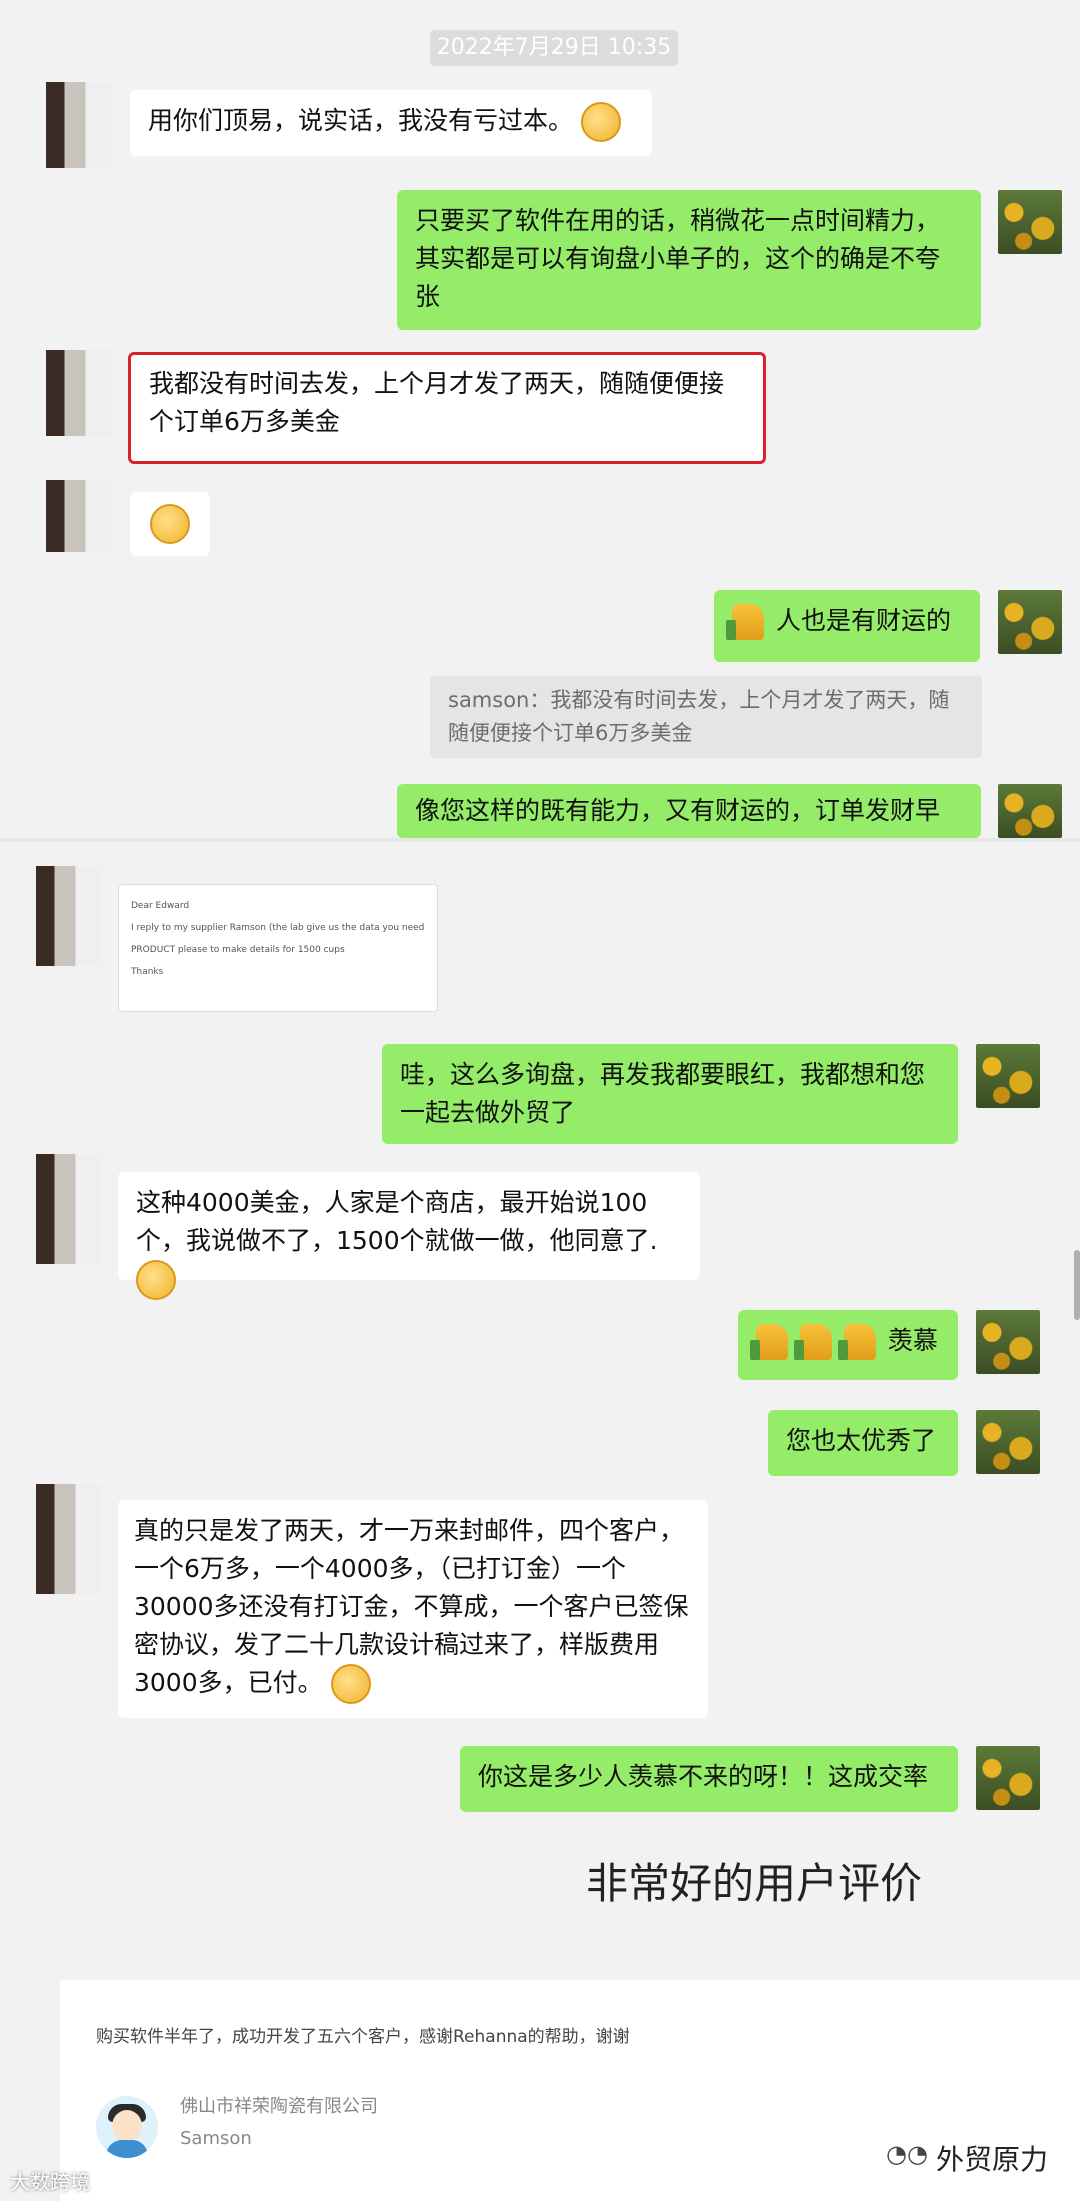  I want to click on outgoing-message: 您也太优秀了, so click(863, 1443).